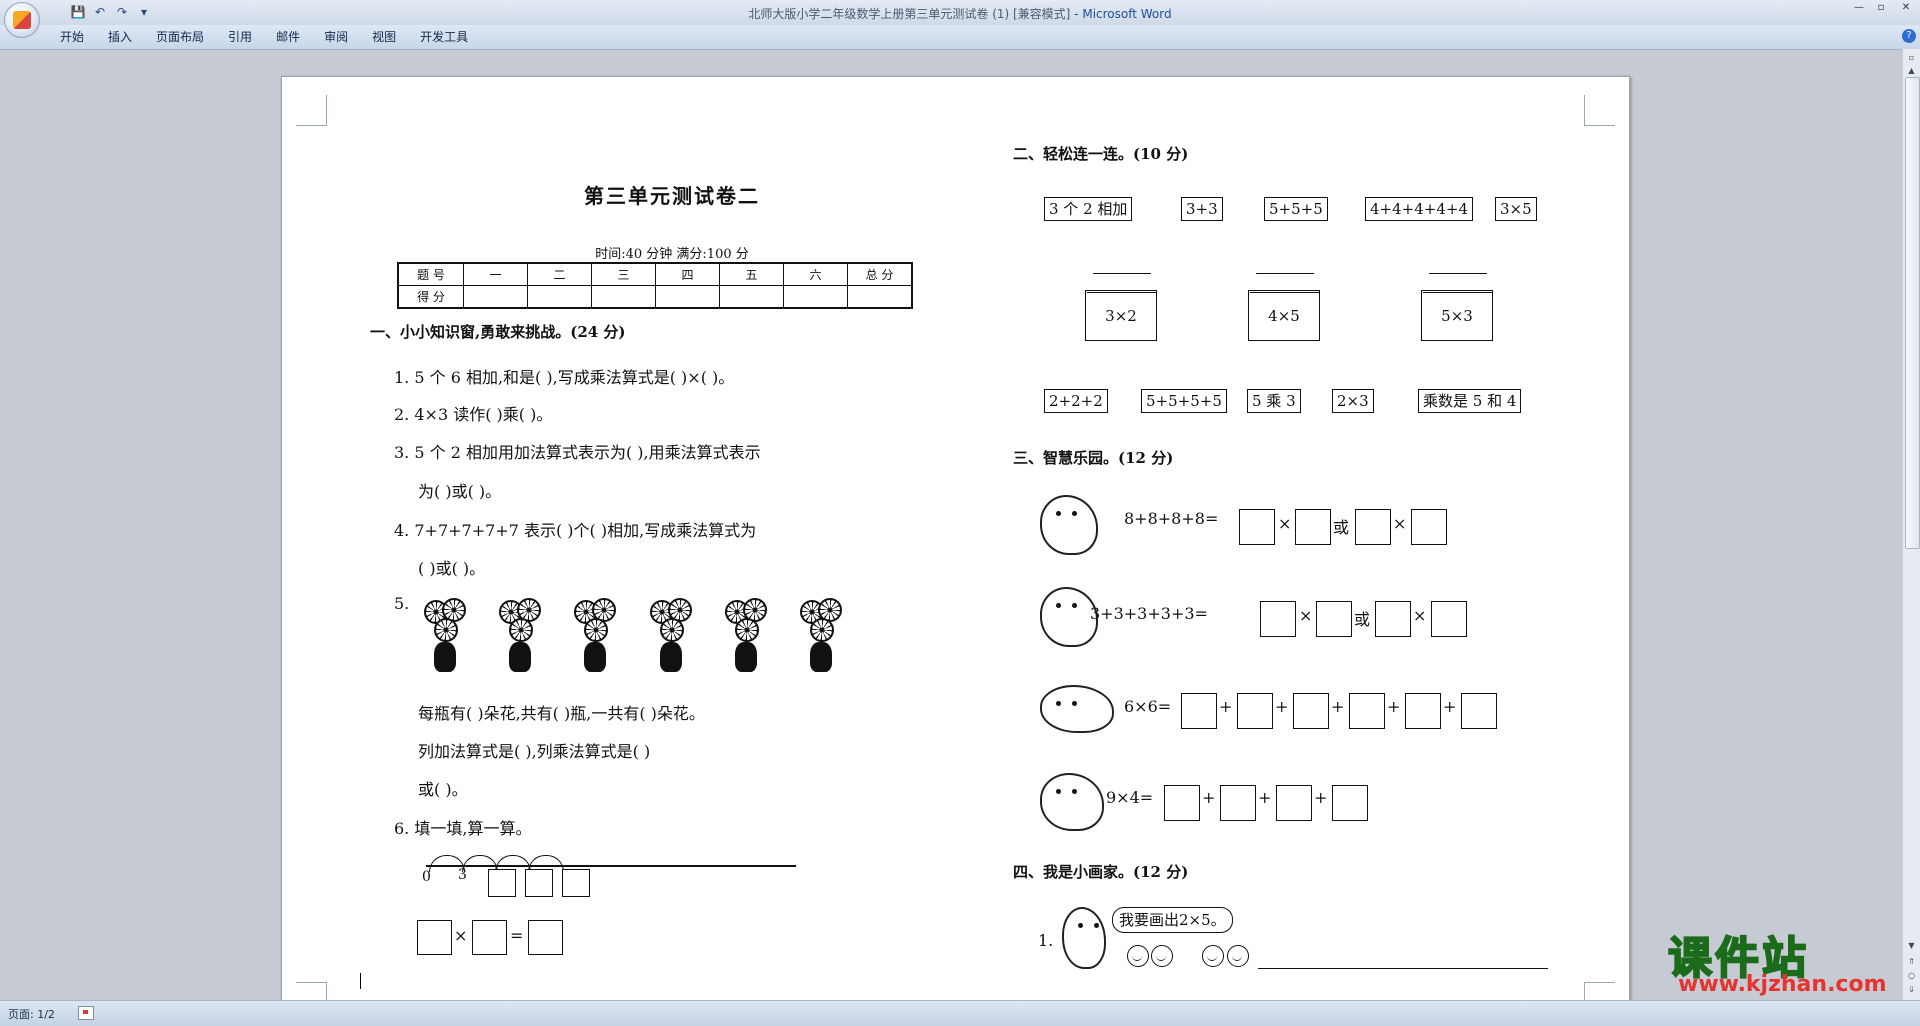 This screenshot has width=1920, height=1026. Describe the element at coordinates (180, 37) in the screenshot. I see `tab-page-layout: 页面布局` at that location.